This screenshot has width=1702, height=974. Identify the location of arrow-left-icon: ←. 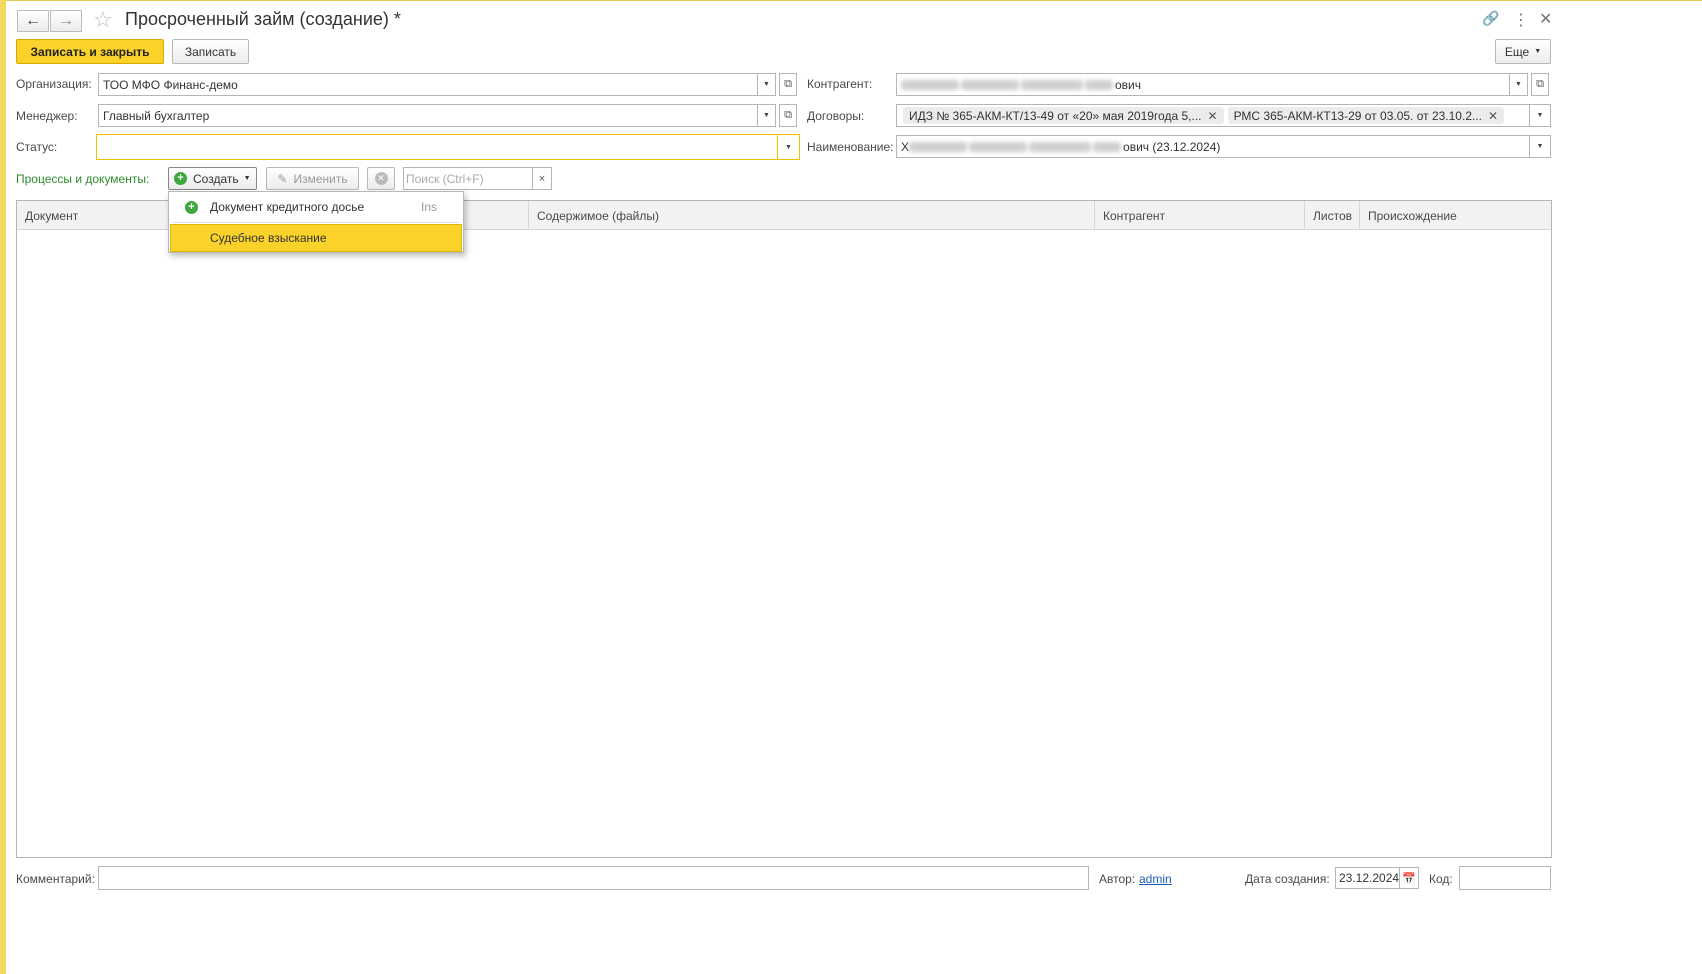
(33, 20).